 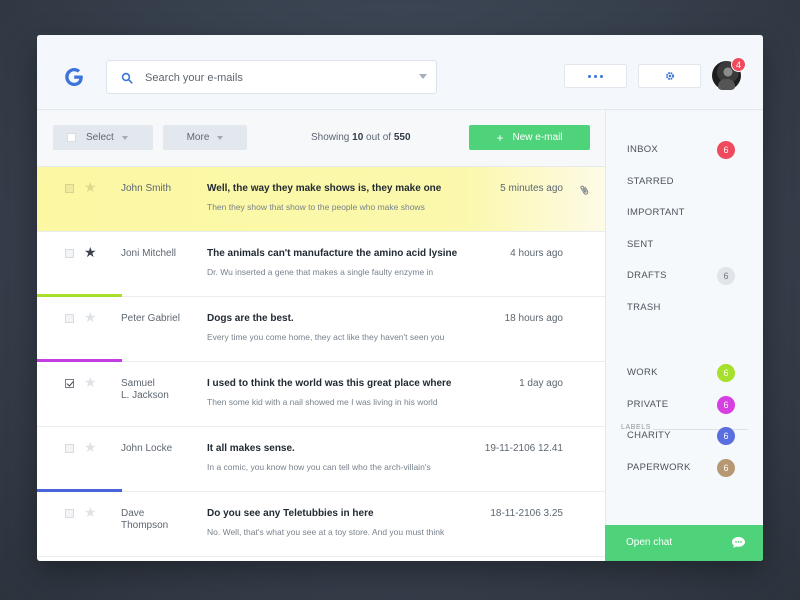 I want to click on email-time: 18-11-2106 3.25, so click(x=526, y=513).